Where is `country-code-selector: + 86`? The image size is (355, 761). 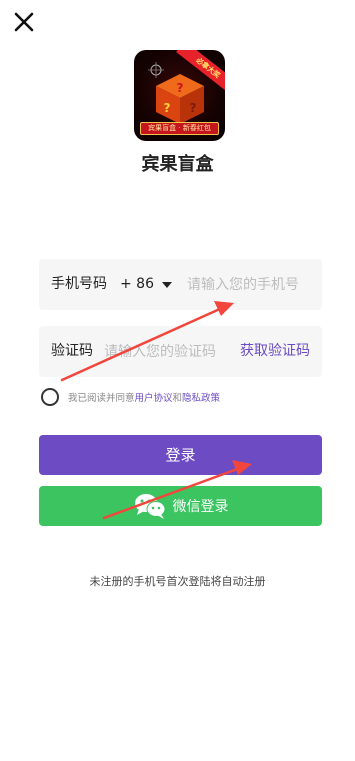
country-code-selector: + 86 is located at coordinates (146, 284).